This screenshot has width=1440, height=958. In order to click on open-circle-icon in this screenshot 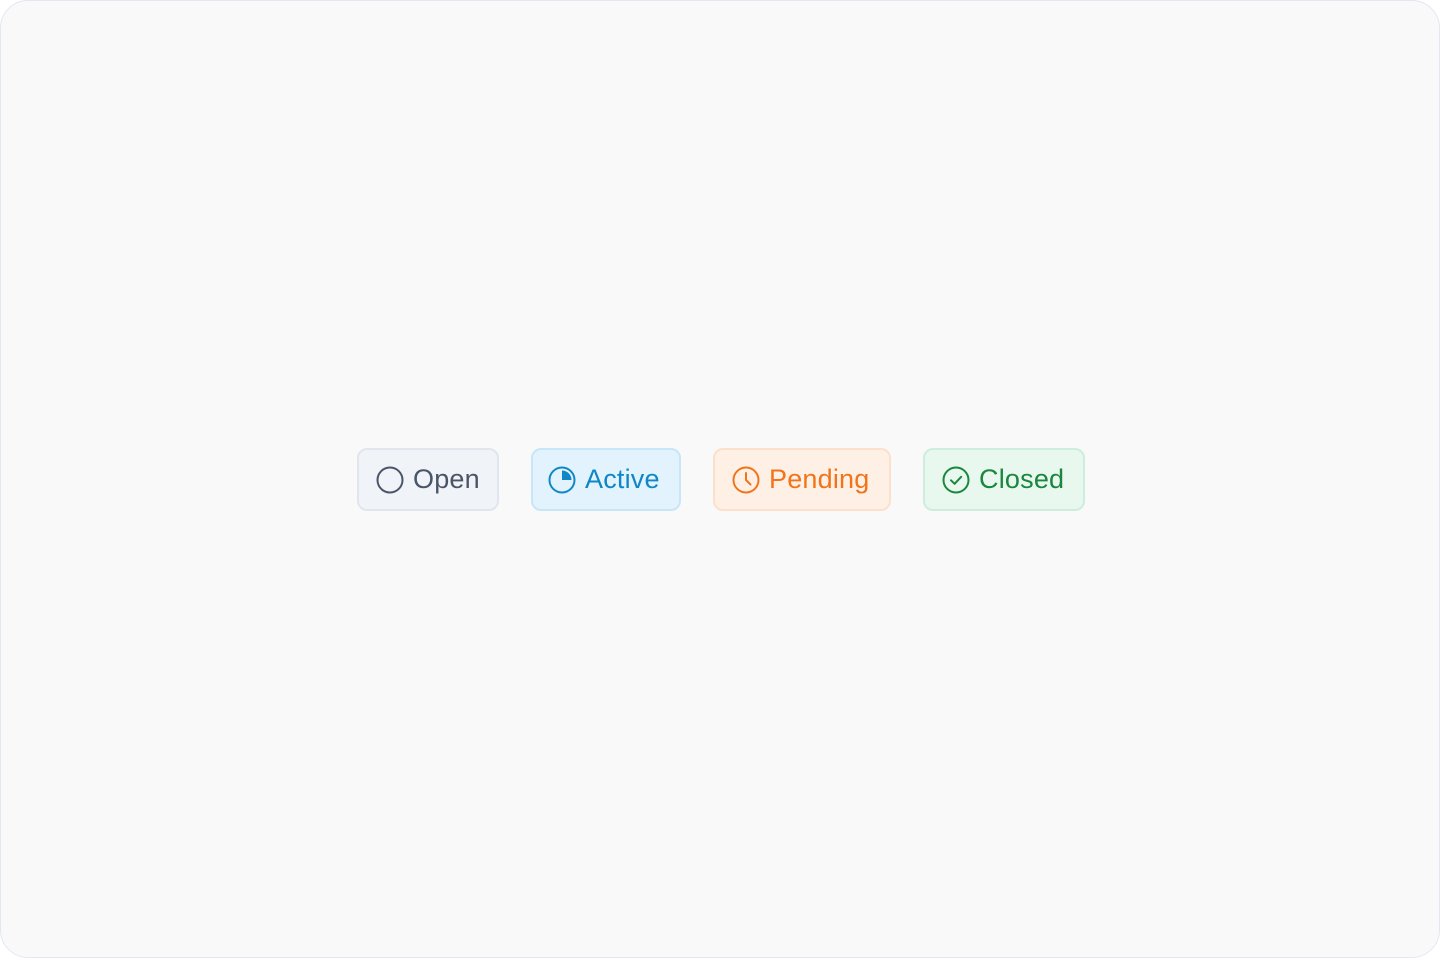, I will do `click(390, 480)`.